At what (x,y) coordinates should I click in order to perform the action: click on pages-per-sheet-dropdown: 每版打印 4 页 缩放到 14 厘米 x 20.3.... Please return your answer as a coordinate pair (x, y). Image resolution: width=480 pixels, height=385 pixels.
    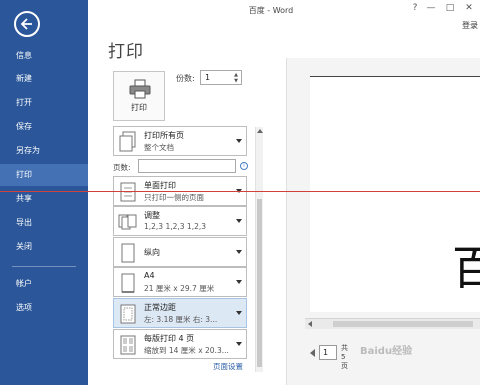
    Looking at the image, I should click on (180, 344).